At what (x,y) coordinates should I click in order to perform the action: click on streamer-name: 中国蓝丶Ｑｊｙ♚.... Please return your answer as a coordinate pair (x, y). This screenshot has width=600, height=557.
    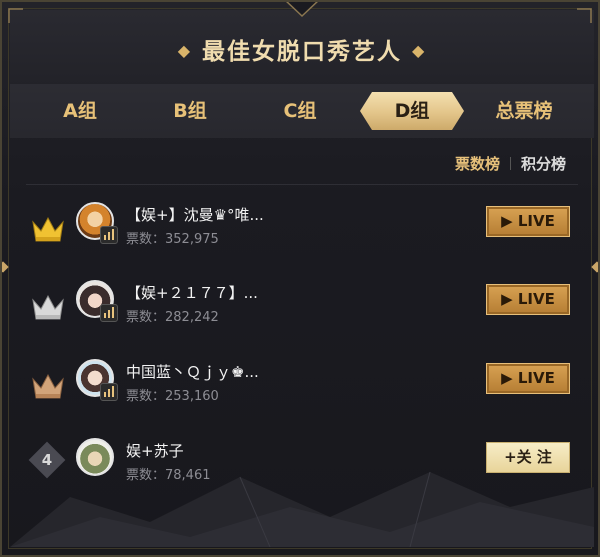
    Looking at the image, I should click on (192, 371).